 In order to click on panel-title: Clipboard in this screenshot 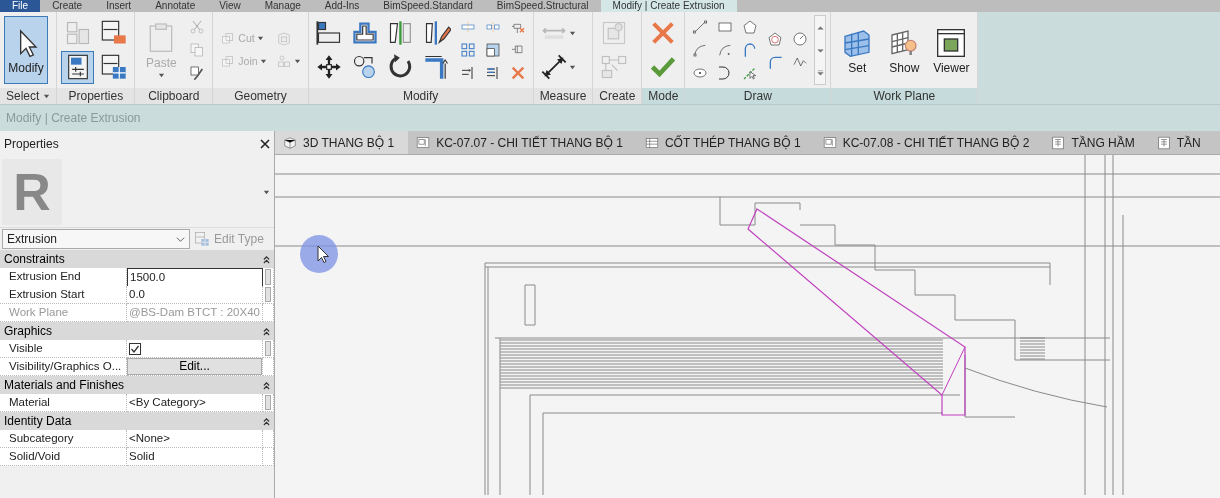, I will do `click(174, 96)`.